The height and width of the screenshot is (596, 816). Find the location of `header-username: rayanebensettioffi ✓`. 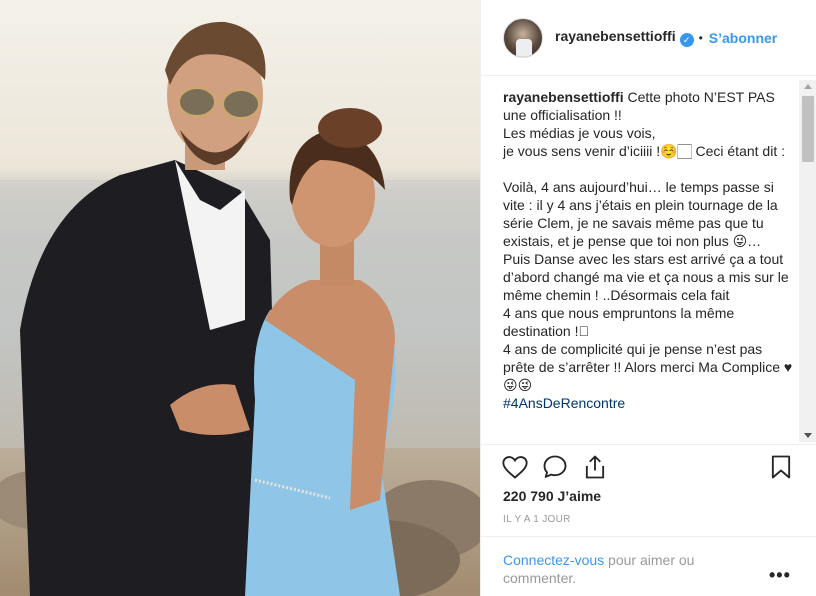

header-username: rayanebensettioffi ✓ is located at coordinates (624, 37).